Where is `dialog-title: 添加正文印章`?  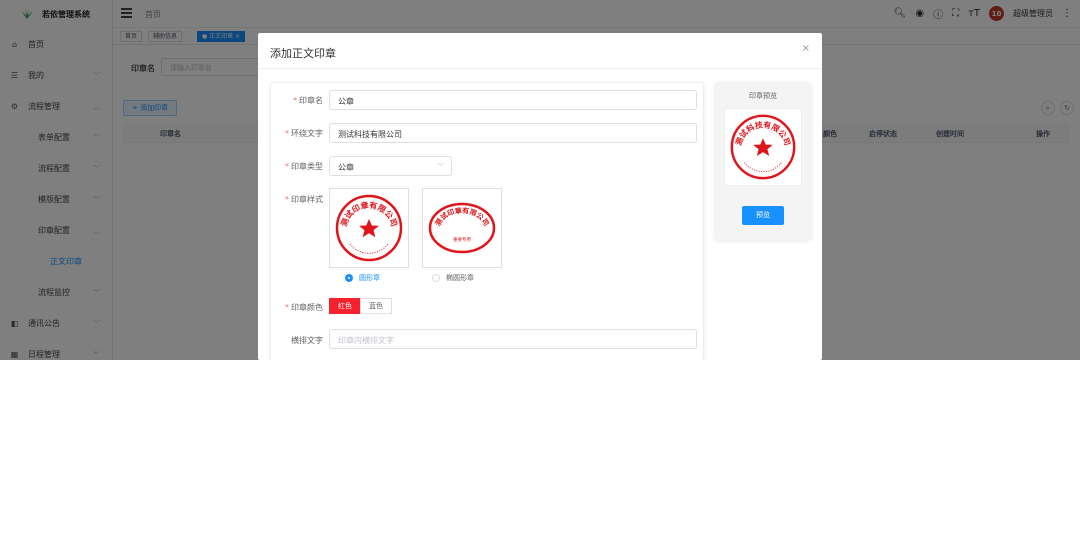 dialog-title: 添加正文印章 is located at coordinates (303, 53).